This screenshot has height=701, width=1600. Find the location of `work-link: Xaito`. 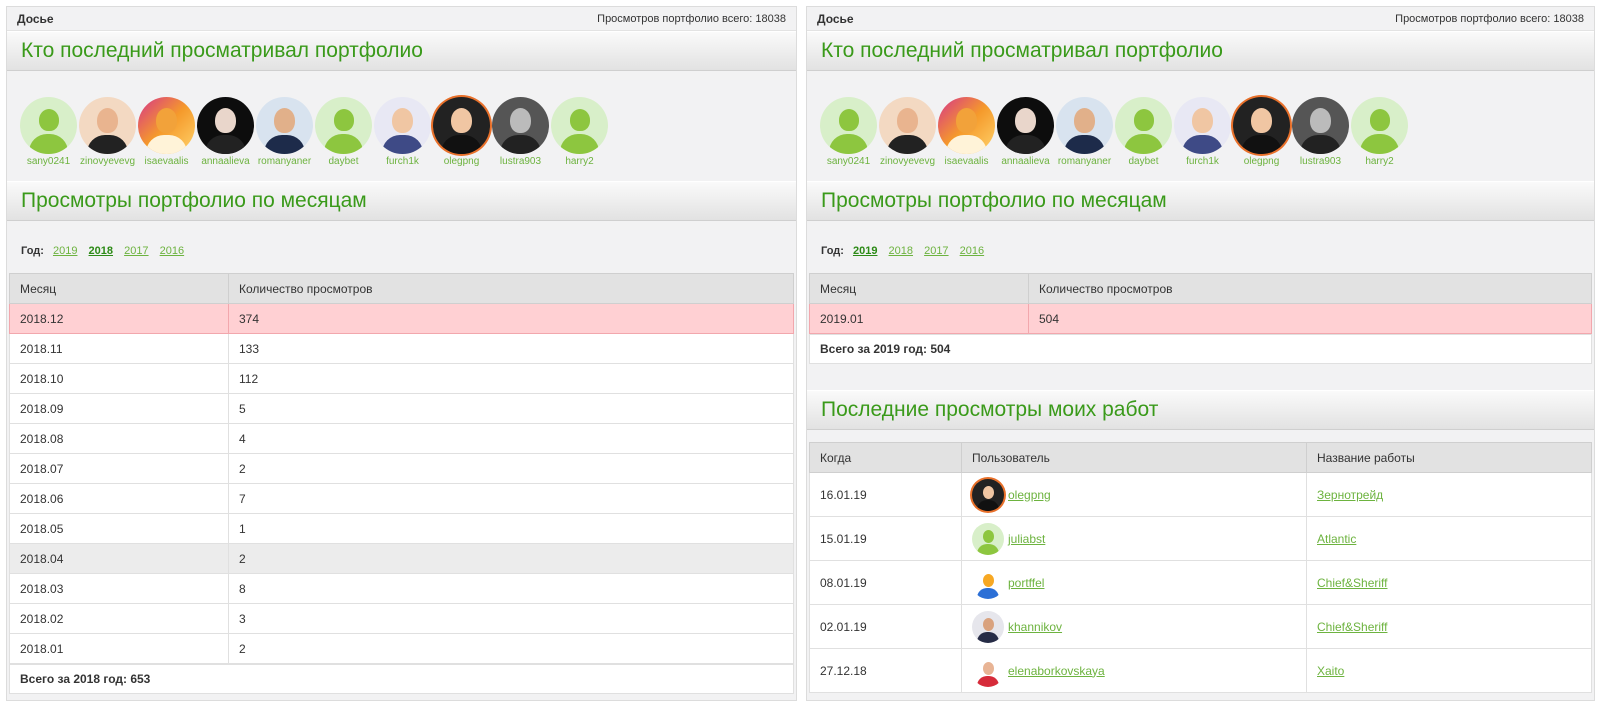

work-link: Xaito is located at coordinates (1330, 671).